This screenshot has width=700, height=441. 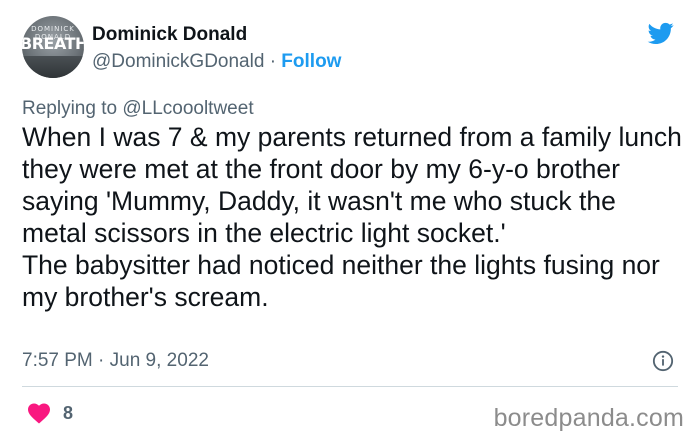 I want to click on avatar-big-text: BREATHE, so click(x=53, y=43).